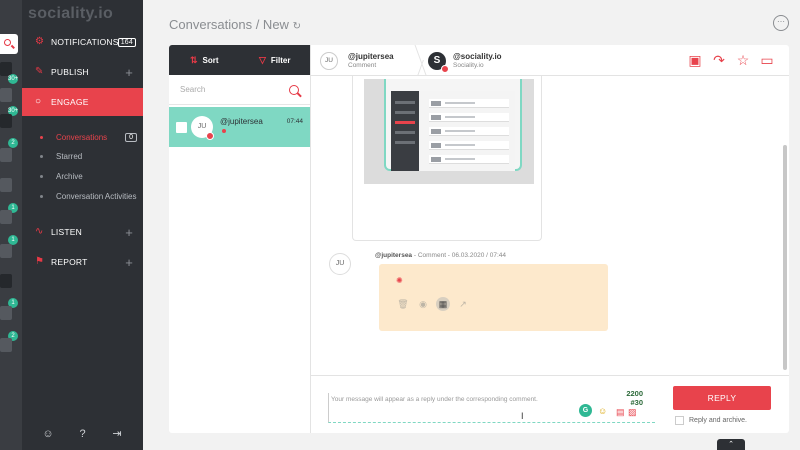 Image resolution: width=800 pixels, height=450 pixels. I want to click on sidebar-footer: ☺ ? ⇥, so click(82, 434).